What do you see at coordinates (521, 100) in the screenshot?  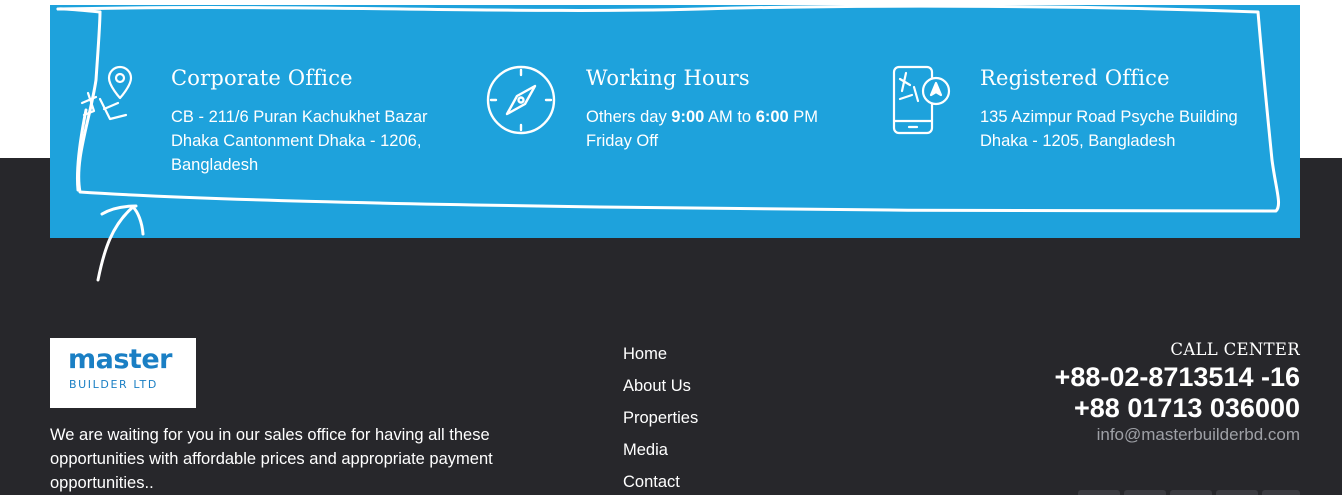 I see `compass-icon` at bounding box center [521, 100].